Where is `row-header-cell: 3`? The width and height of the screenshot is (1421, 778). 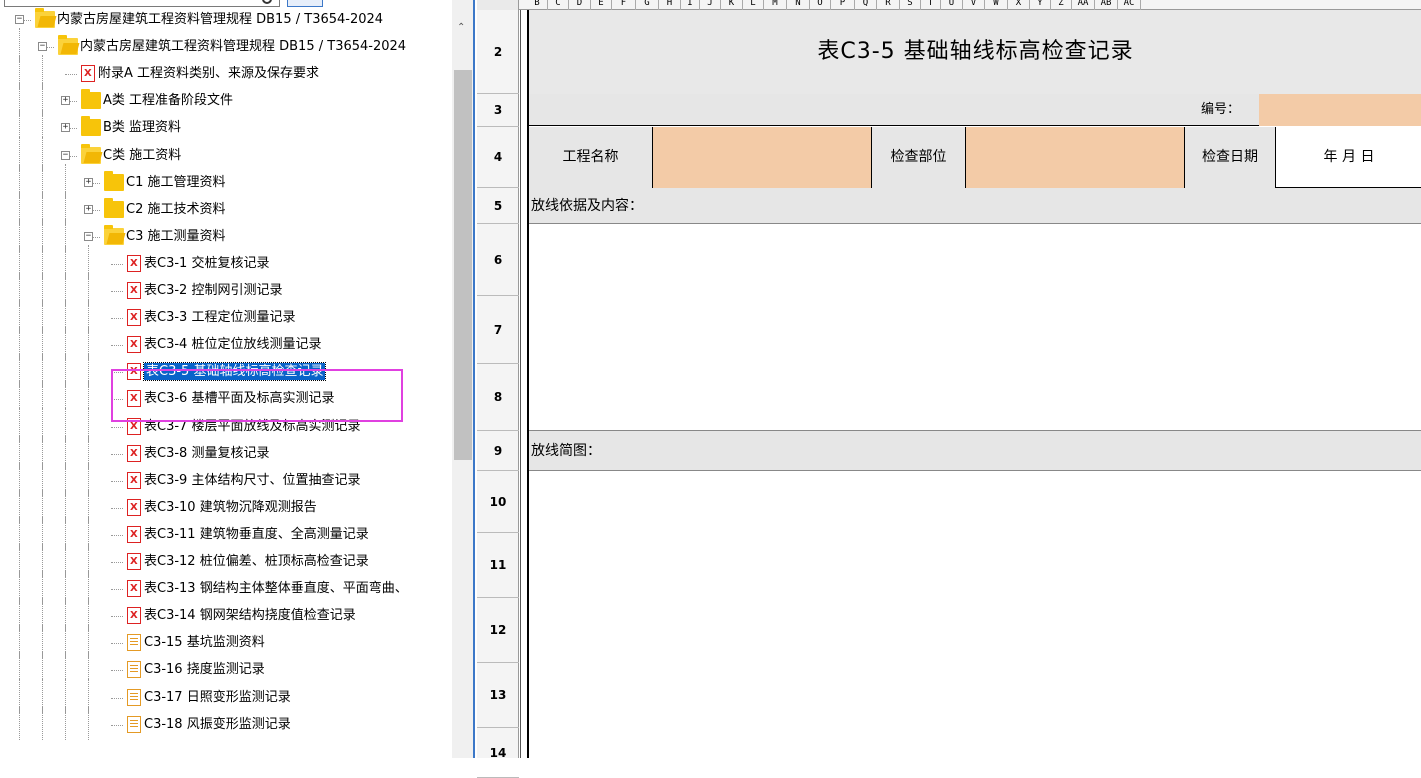
row-header-cell: 3 is located at coordinates (498, 110).